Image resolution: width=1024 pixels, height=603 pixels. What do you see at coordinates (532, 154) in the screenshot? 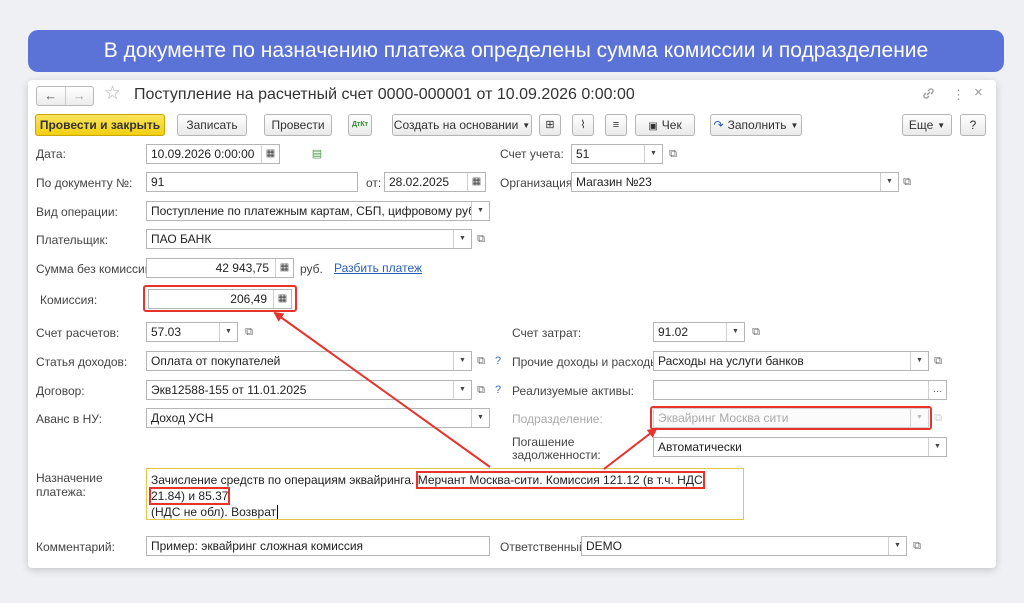
I see `account-label: Счет учета:` at bounding box center [532, 154].